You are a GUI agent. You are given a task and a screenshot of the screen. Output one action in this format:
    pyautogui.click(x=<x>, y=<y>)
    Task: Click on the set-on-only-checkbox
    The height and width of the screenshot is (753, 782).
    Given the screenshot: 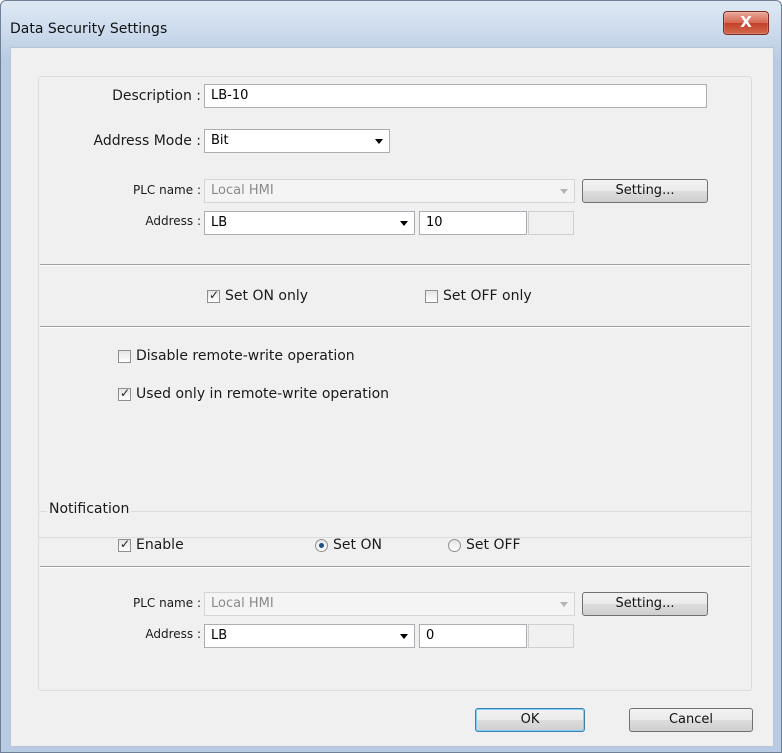 What is the action you would take?
    pyautogui.click(x=213, y=295)
    